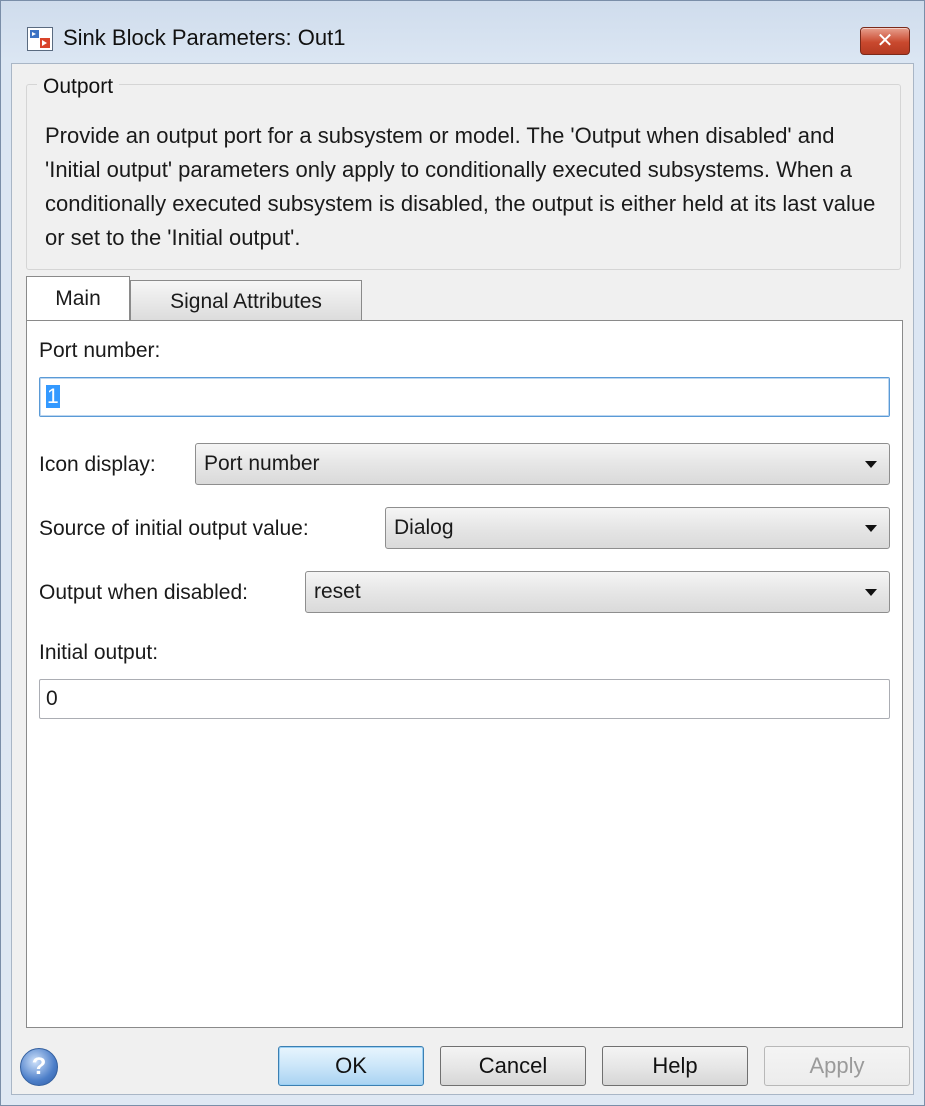  What do you see at coordinates (513, 1066) in the screenshot?
I see `cancel-button: Cancel` at bounding box center [513, 1066].